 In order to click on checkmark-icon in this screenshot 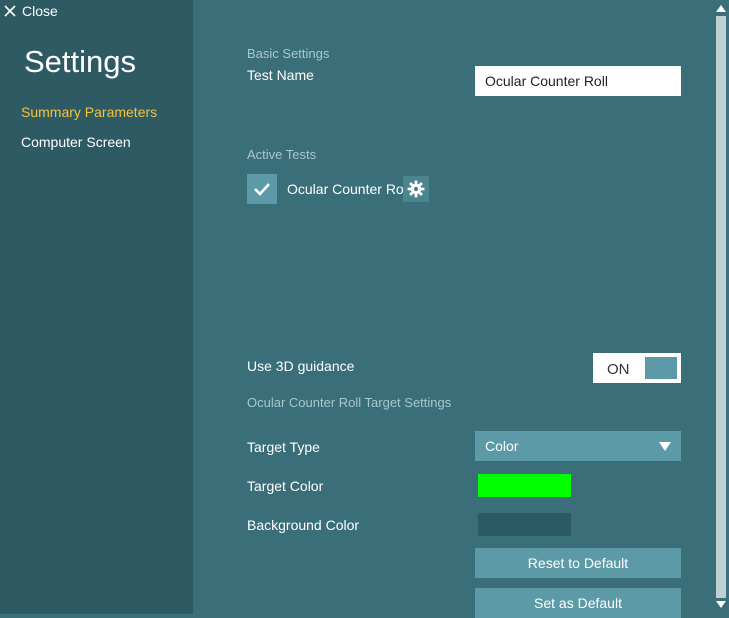, I will do `click(262, 189)`.